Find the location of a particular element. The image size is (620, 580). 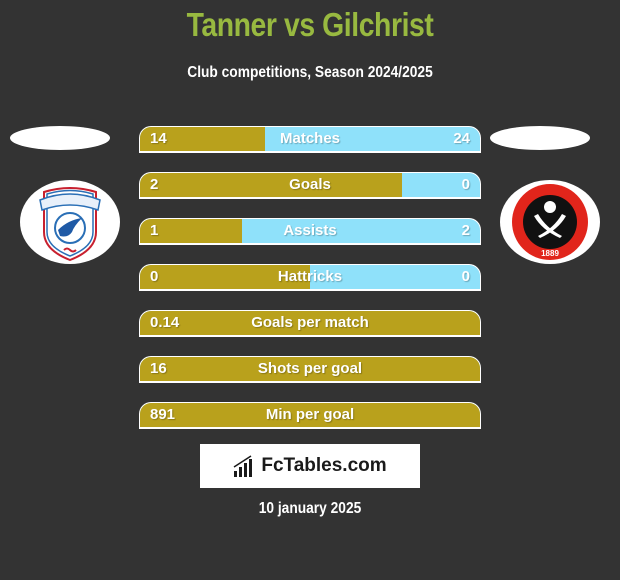

stat-row-matches: 14 Matches 24 is located at coordinates (310, 139).